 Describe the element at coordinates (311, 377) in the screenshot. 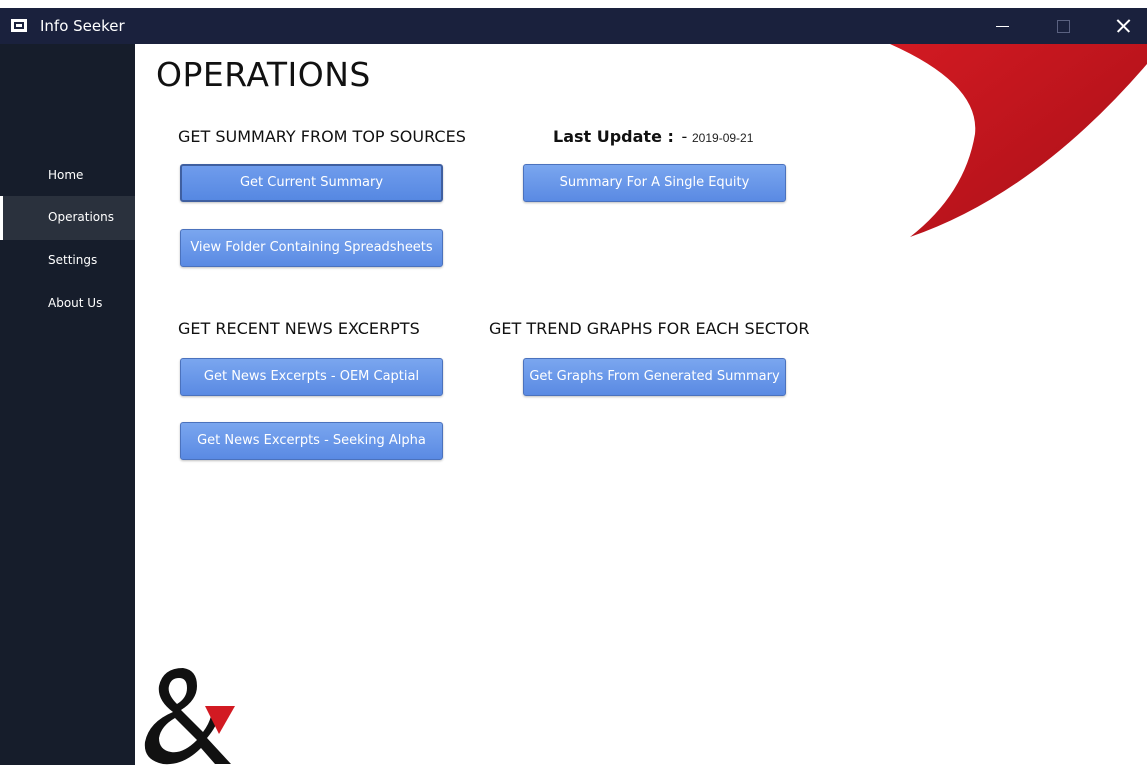

I see `news-oem-capital-button: Get News Excerpts - OEM Captial` at that location.